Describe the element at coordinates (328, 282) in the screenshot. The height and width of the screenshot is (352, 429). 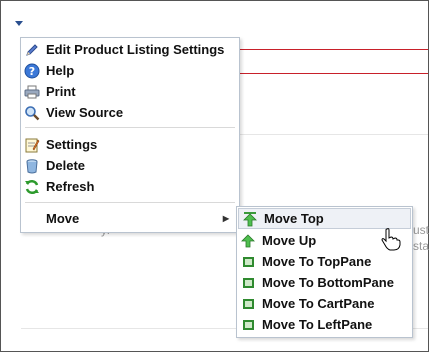
I see `submenu-item-label: Move To BottomPane` at that location.